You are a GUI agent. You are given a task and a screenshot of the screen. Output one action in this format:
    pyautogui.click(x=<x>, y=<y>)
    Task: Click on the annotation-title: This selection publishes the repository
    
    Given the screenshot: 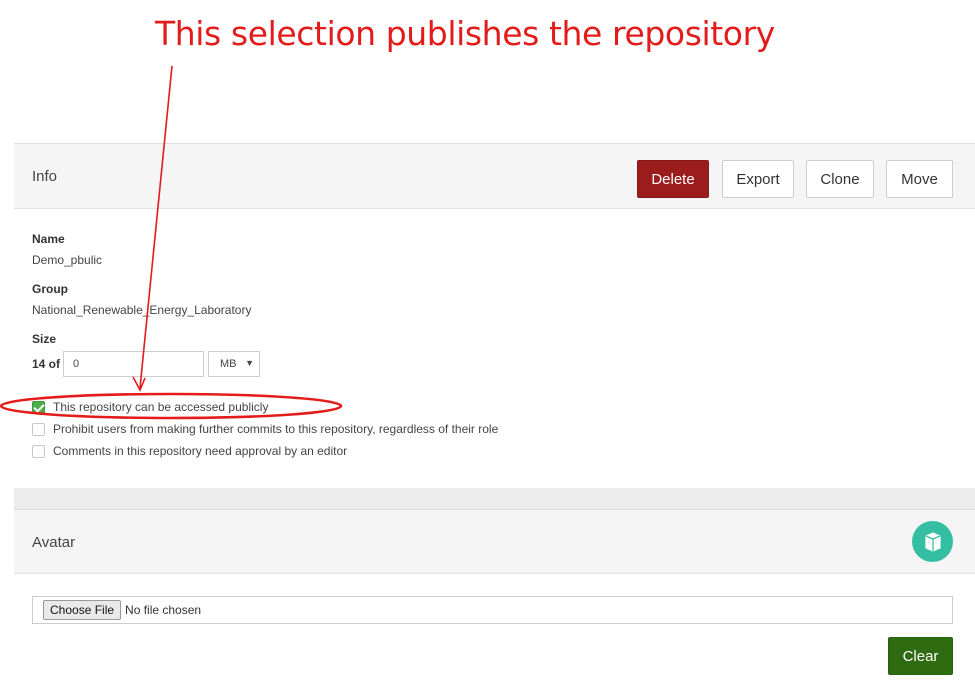 What is the action you would take?
    pyautogui.click(x=465, y=33)
    